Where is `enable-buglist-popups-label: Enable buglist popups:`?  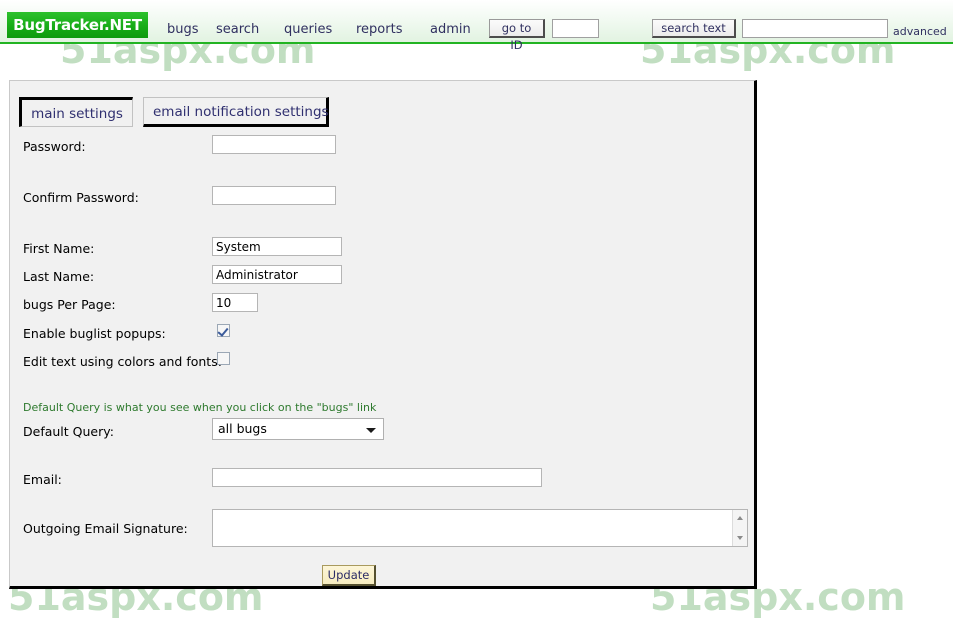
enable-buglist-popups-label: Enable buglist popups: is located at coordinates (94, 333).